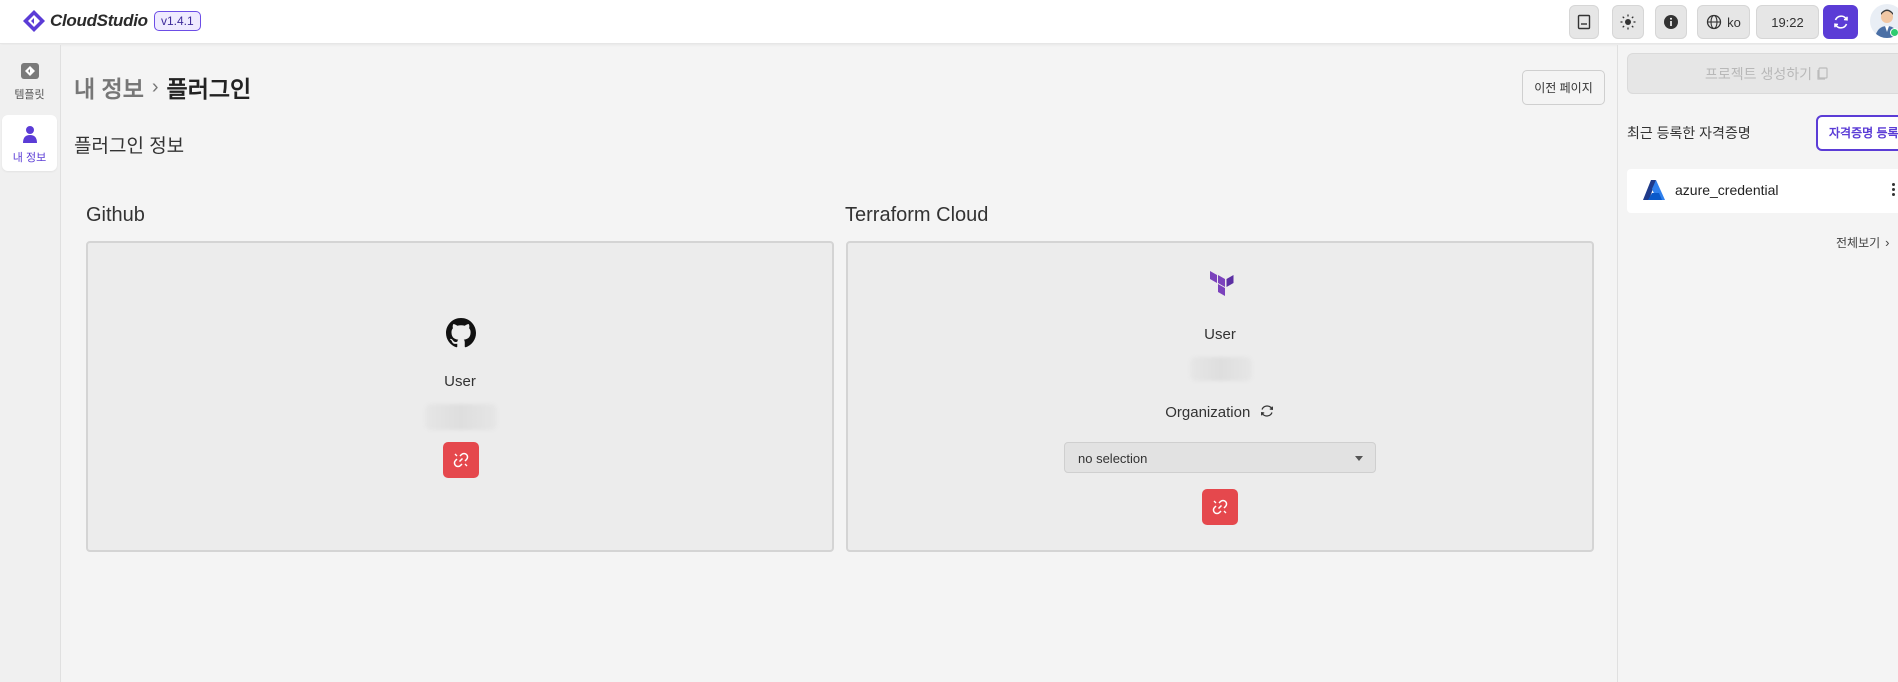 This screenshot has width=1898, height=682. Describe the element at coordinates (29, 158) in the screenshot. I see `nav-item-label: 내 정보` at that location.